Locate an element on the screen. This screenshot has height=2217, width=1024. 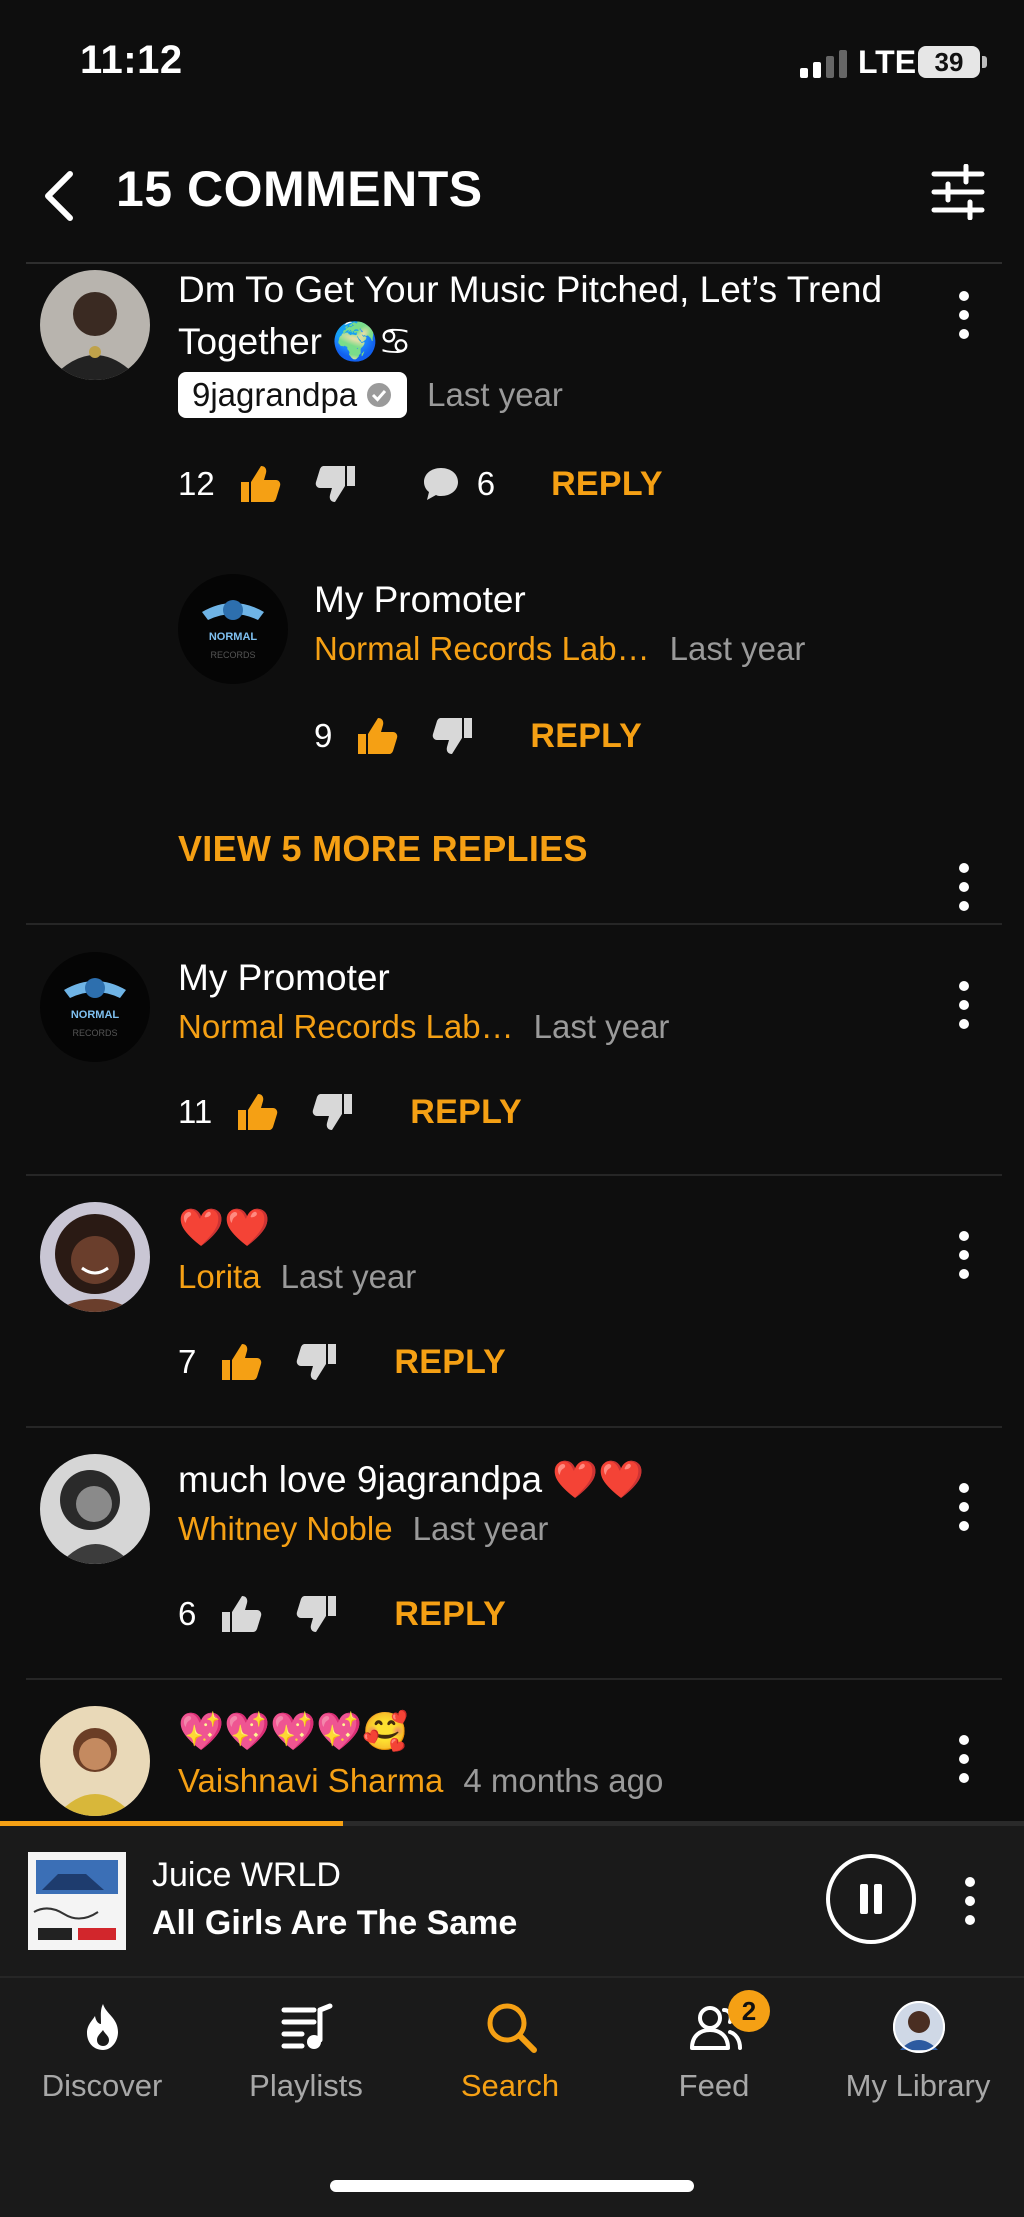
battery-icon: 39 is located at coordinates (949, 62).